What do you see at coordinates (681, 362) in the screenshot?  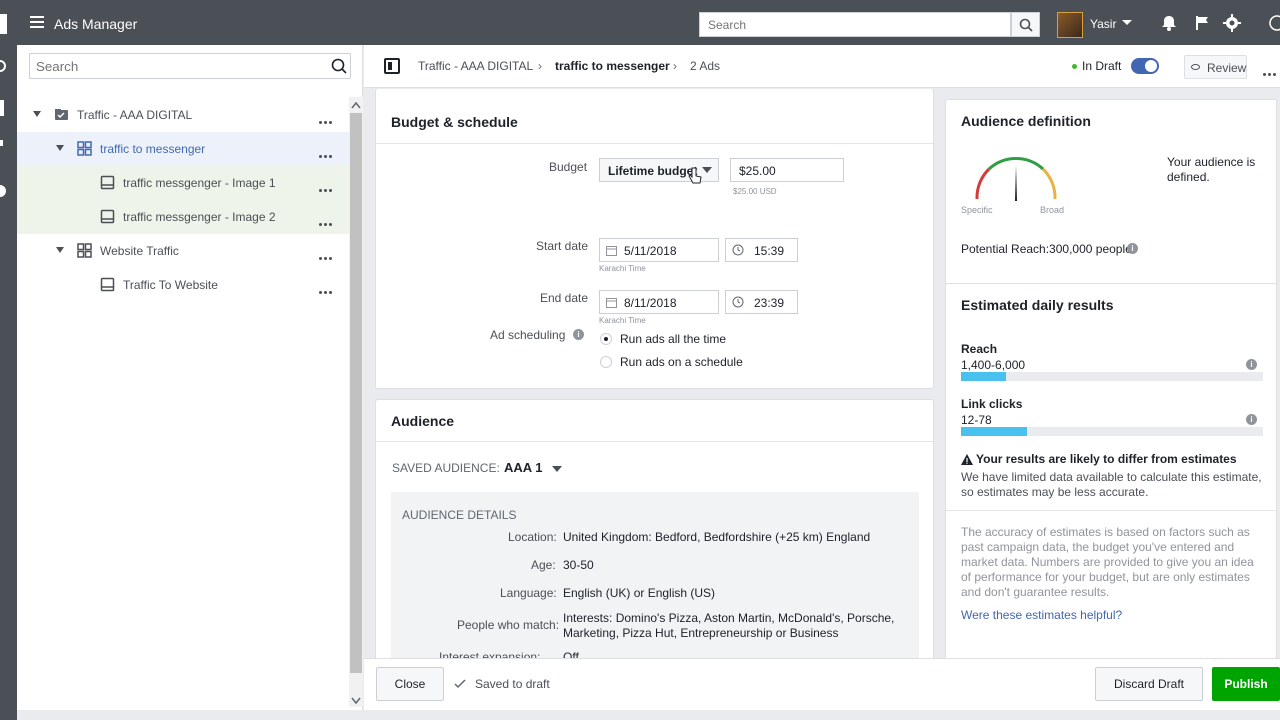 I see `run-on-schedule-label: Run ads on a schedule` at bounding box center [681, 362].